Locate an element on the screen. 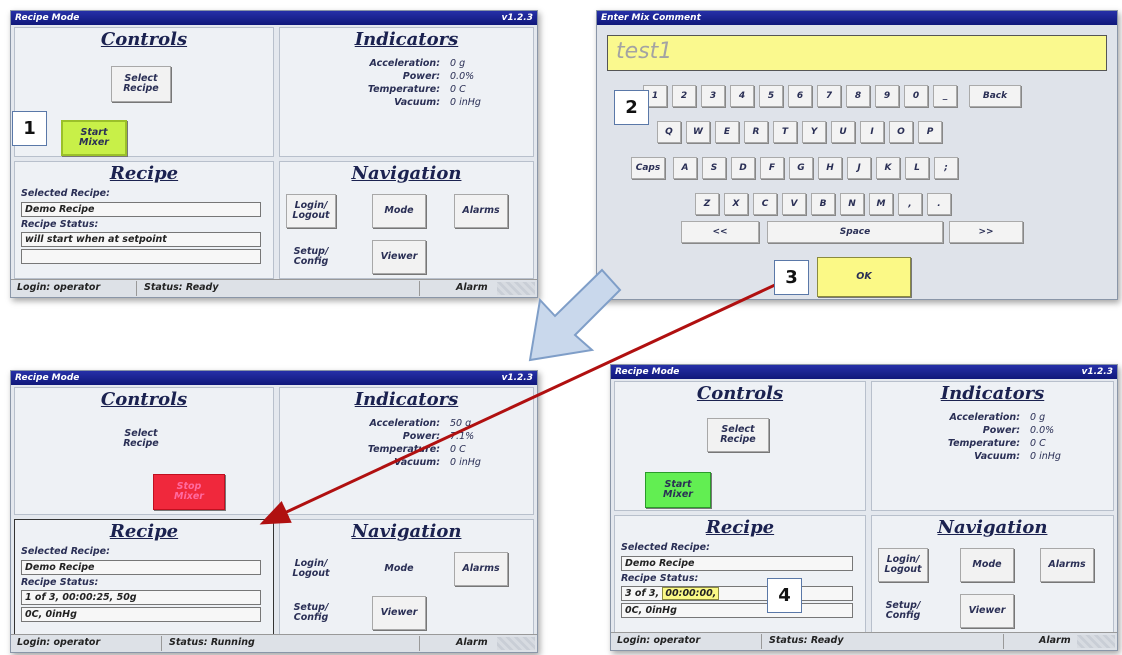  key-3: 3 is located at coordinates (713, 96).